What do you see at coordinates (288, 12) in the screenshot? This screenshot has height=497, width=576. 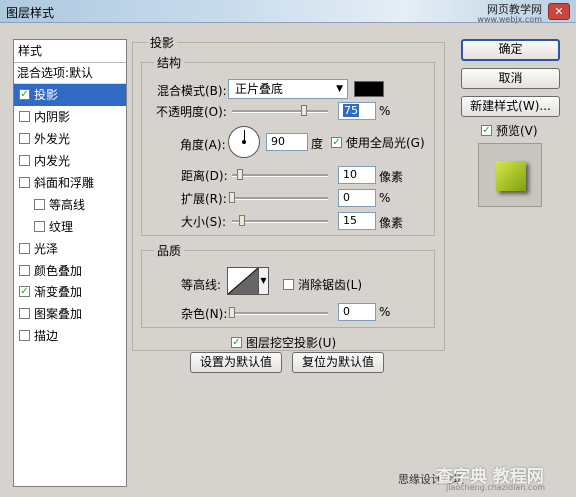 I see `title-bar: 图层样式 网页教学网 www.webjx.com ✕` at bounding box center [288, 12].